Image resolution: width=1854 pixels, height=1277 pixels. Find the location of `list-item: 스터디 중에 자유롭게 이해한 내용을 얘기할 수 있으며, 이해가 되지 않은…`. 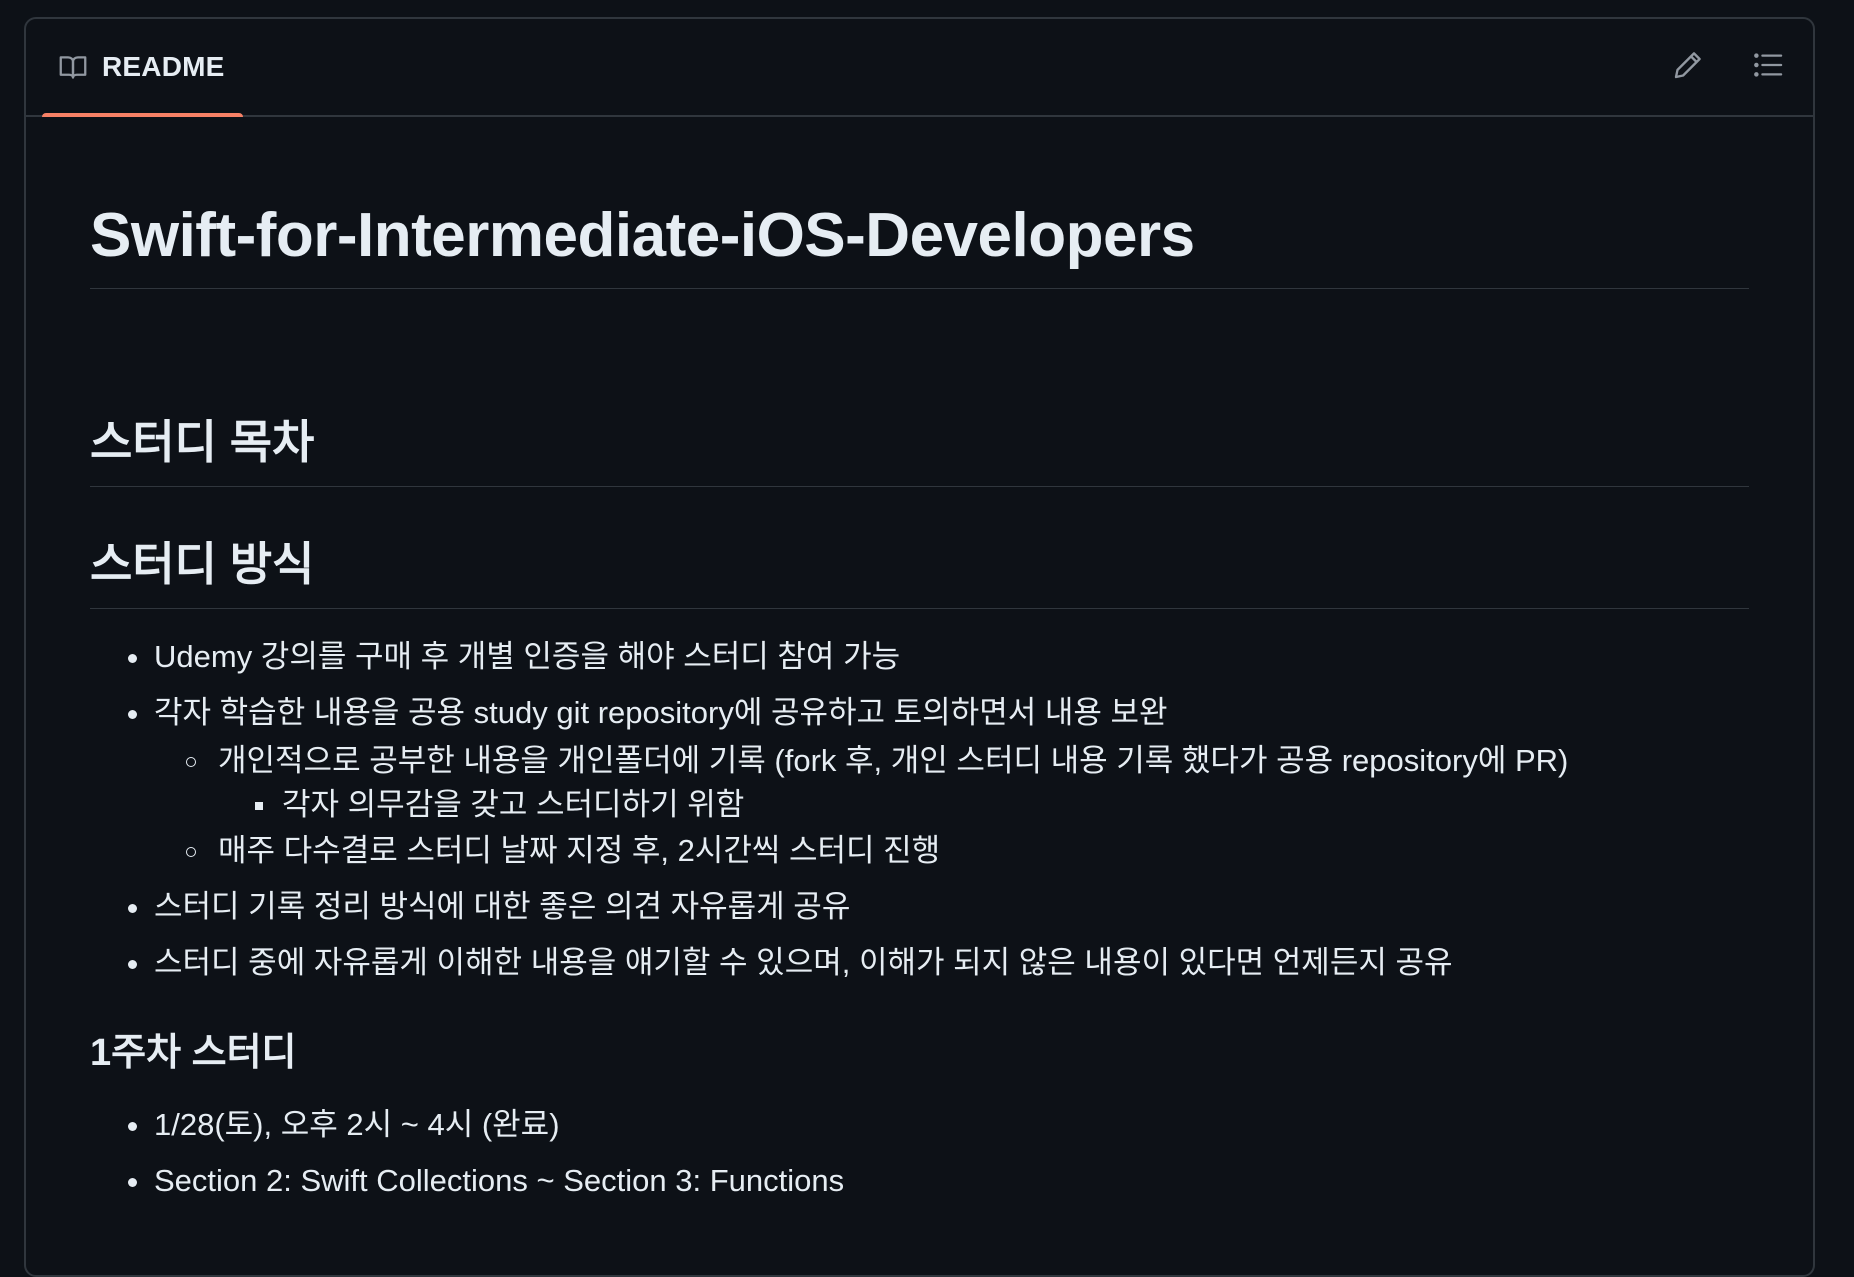

list-item: 스터디 중에 자유롭게 이해한 내용을 얘기할 수 있으며, 이해가 되지 않은… is located at coordinates (919, 963).